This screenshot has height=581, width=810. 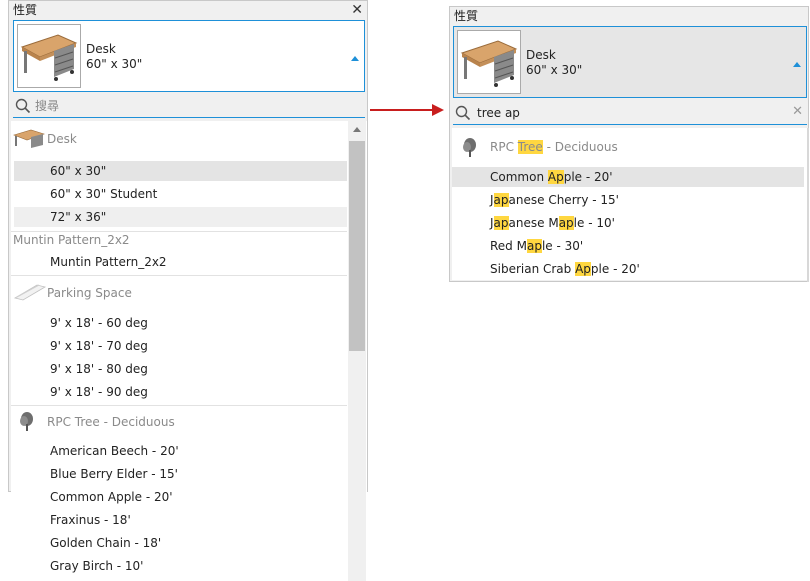 What do you see at coordinates (62, 139) in the screenshot?
I see `category-label: Desk` at bounding box center [62, 139].